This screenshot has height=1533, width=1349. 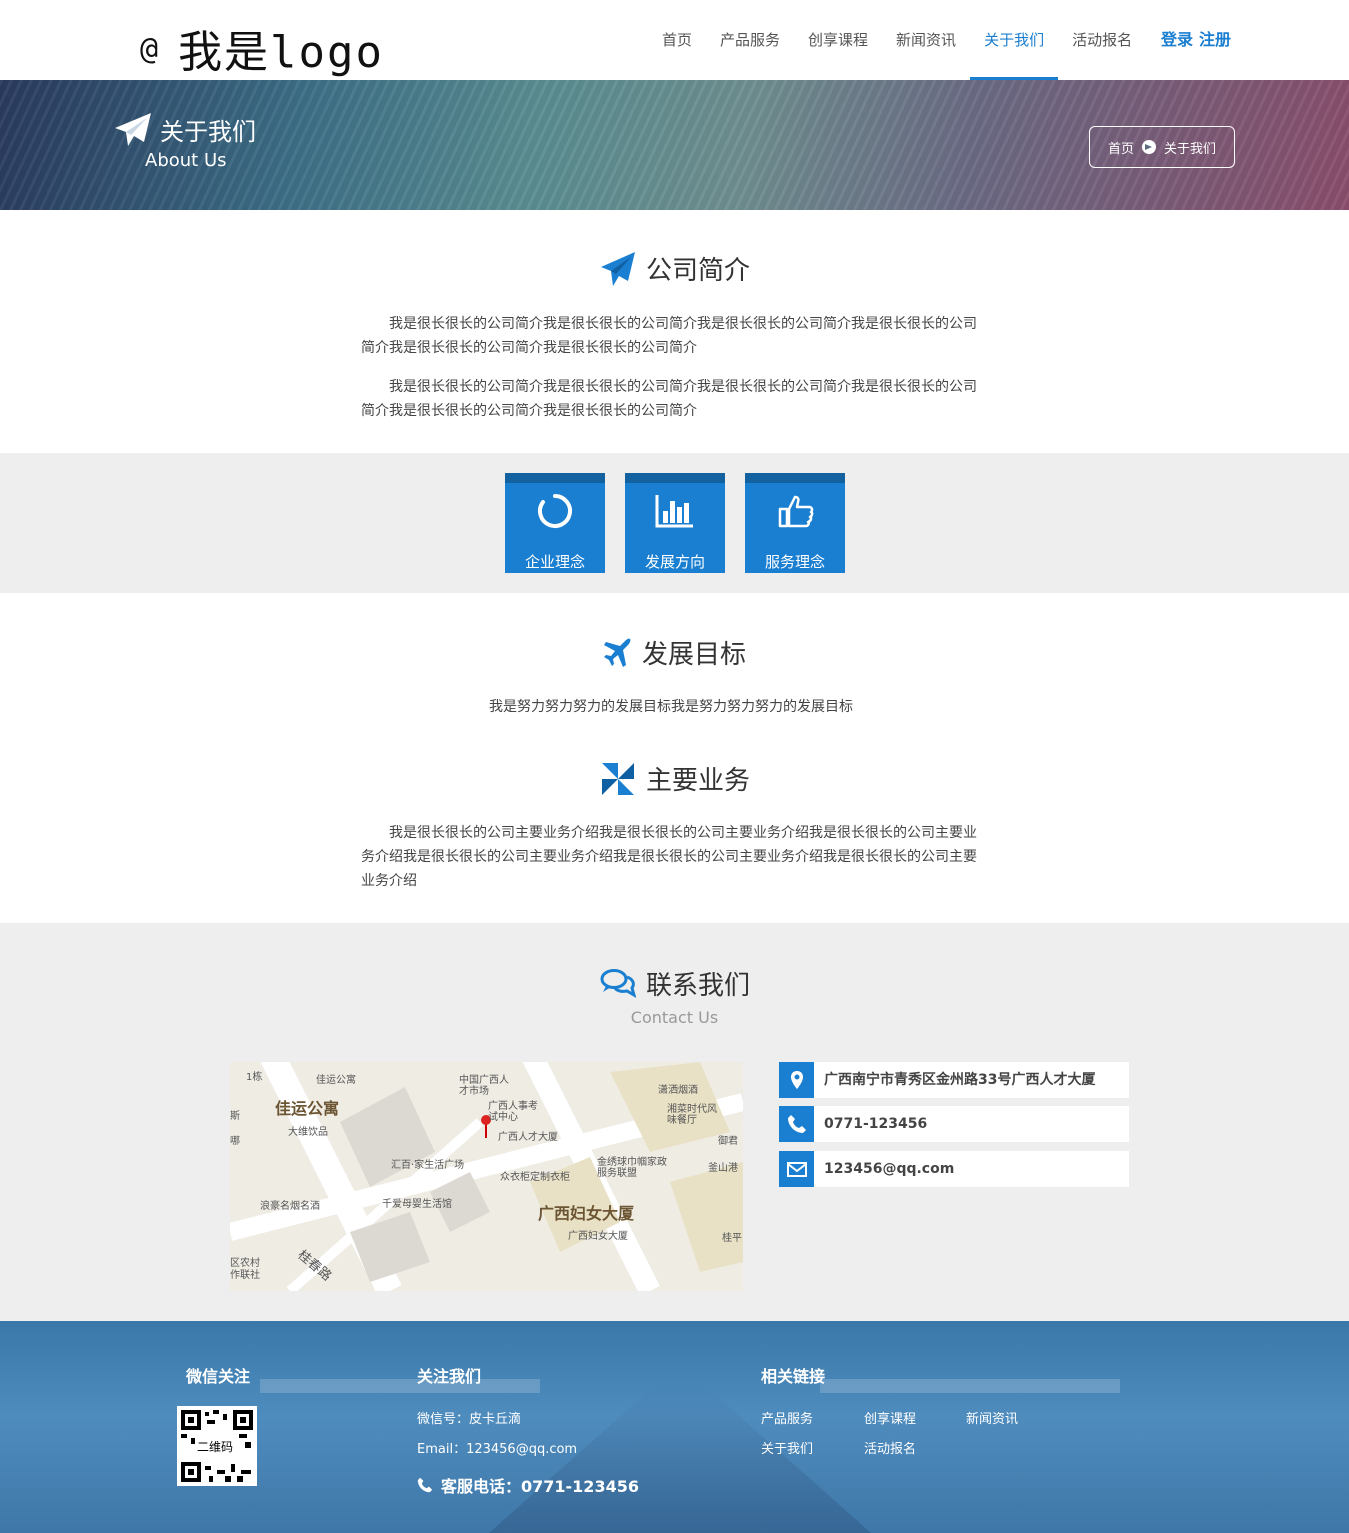 I want to click on wechat-qr-code: 二维码, so click(x=217, y=1446).